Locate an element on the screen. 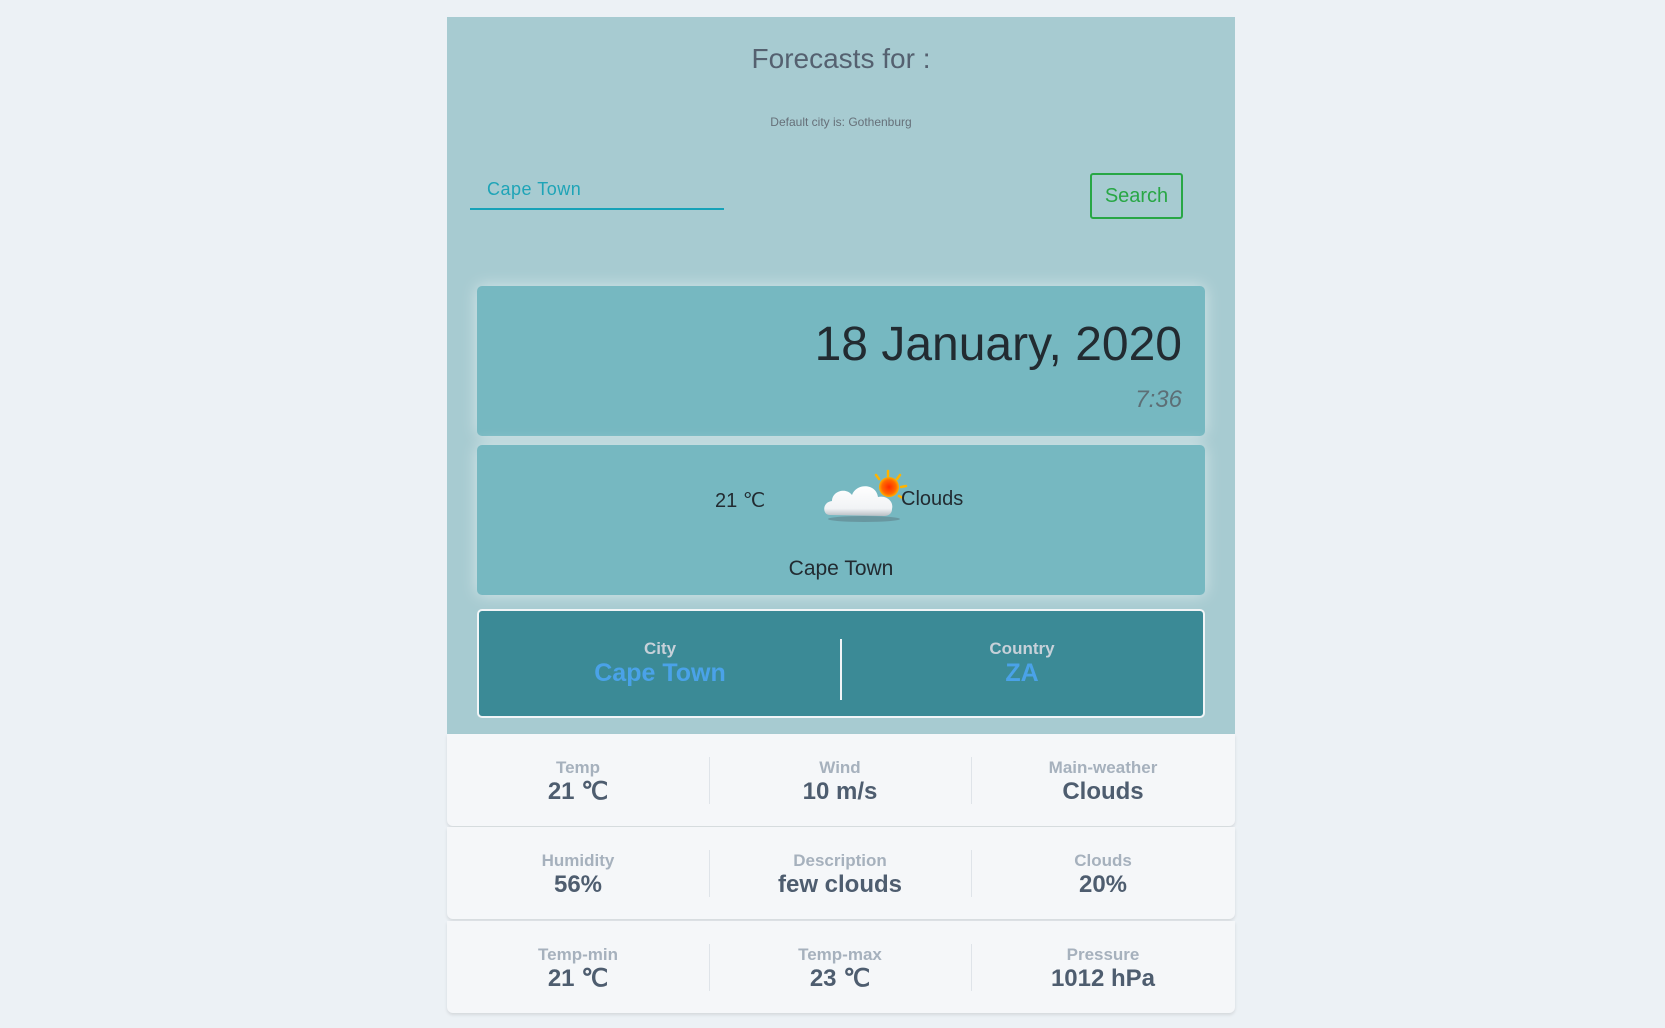  stat-label: Pressure is located at coordinates (1103, 954).